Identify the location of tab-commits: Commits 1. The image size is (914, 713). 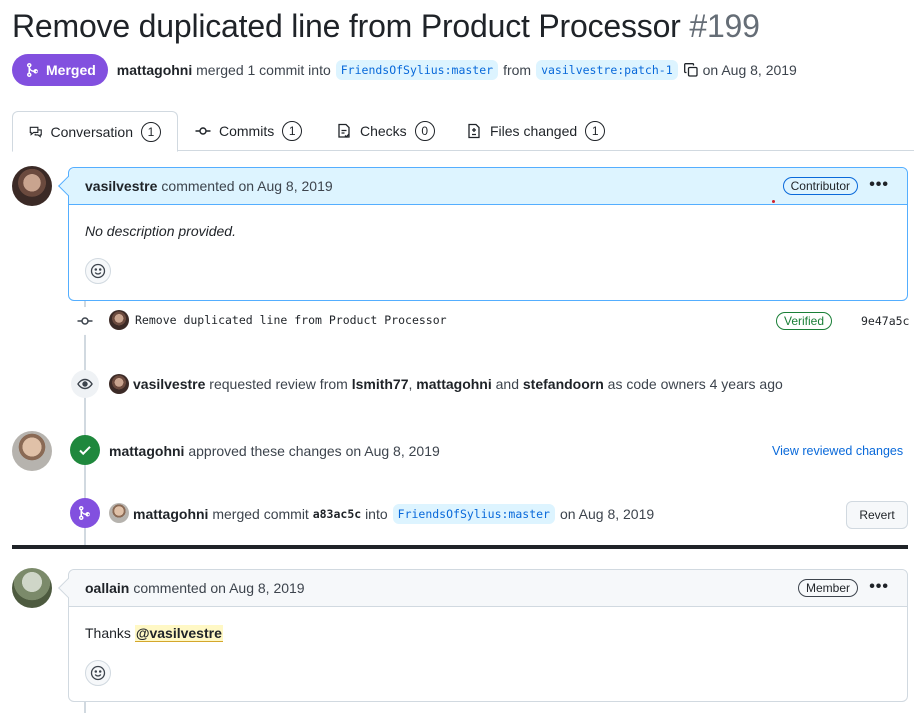
(248, 131).